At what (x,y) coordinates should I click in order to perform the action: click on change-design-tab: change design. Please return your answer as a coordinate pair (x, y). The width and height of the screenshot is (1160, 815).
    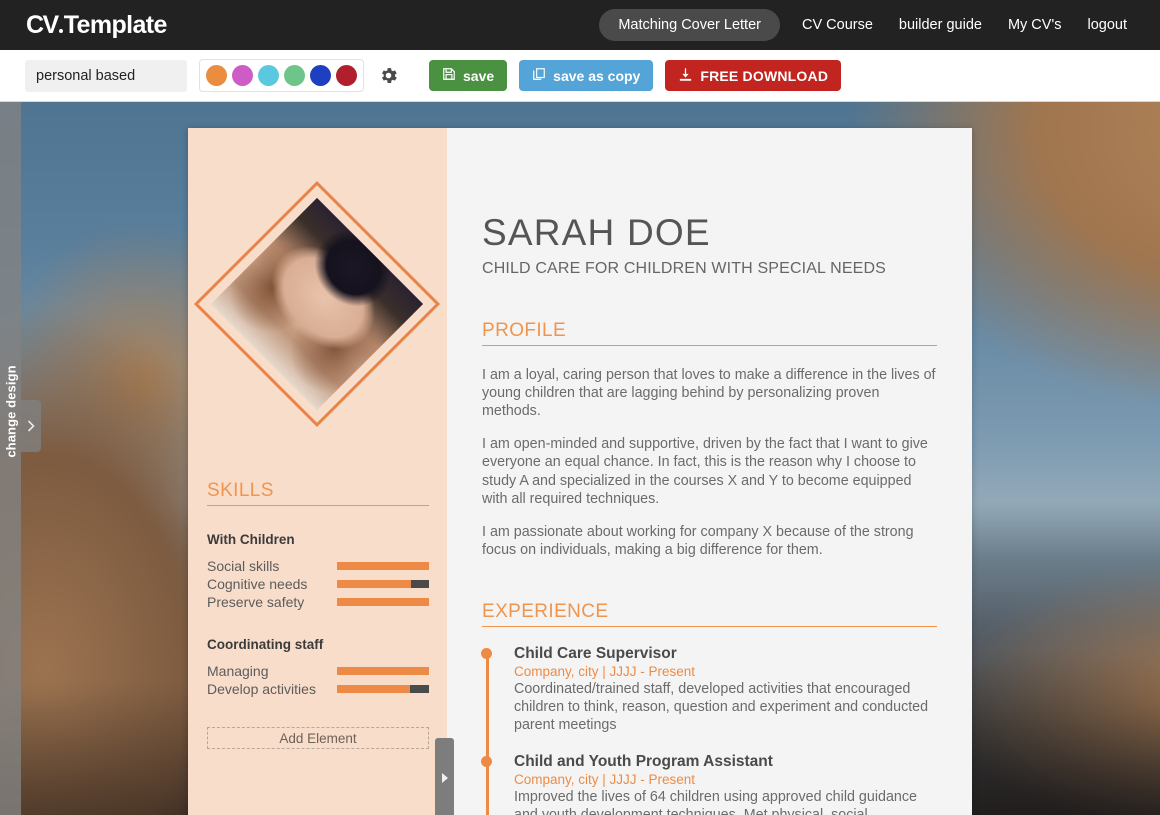
    Looking at the image, I should click on (10, 458).